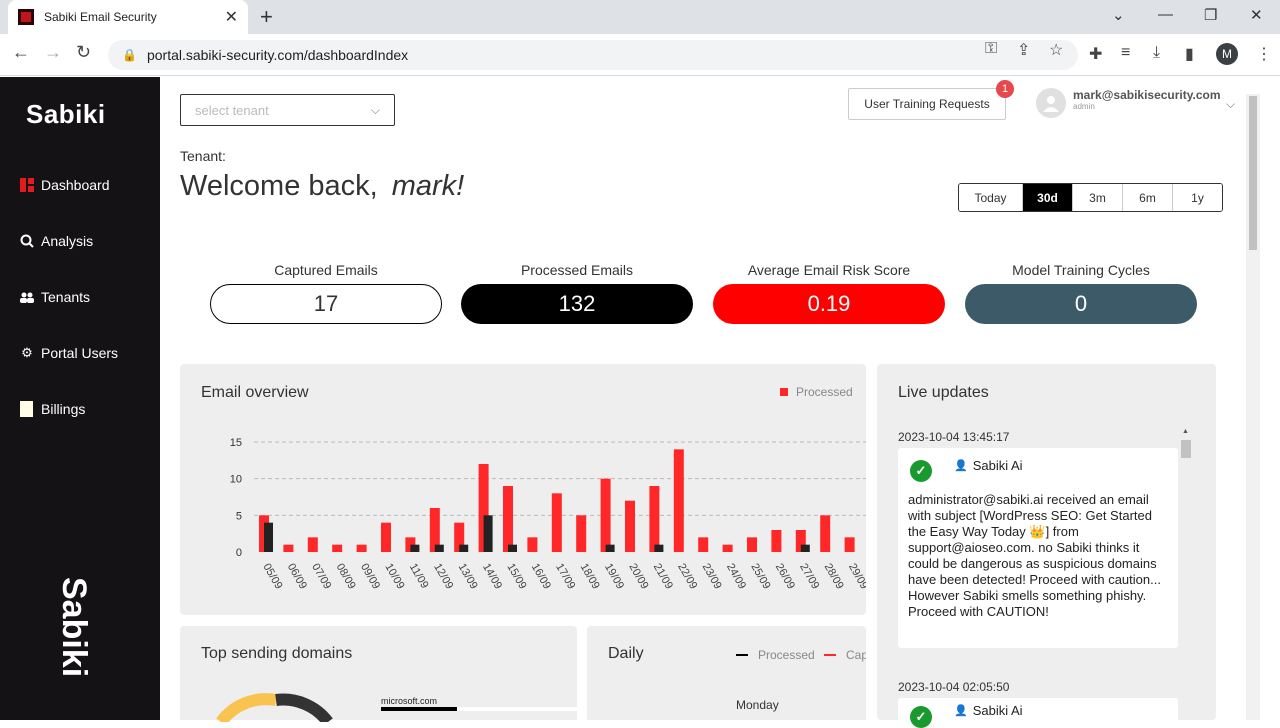 This screenshot has width=1280, height=728. Describe the element at coordinates (1084, 106) in the screenshot. I see `user-role: admin` at that location.